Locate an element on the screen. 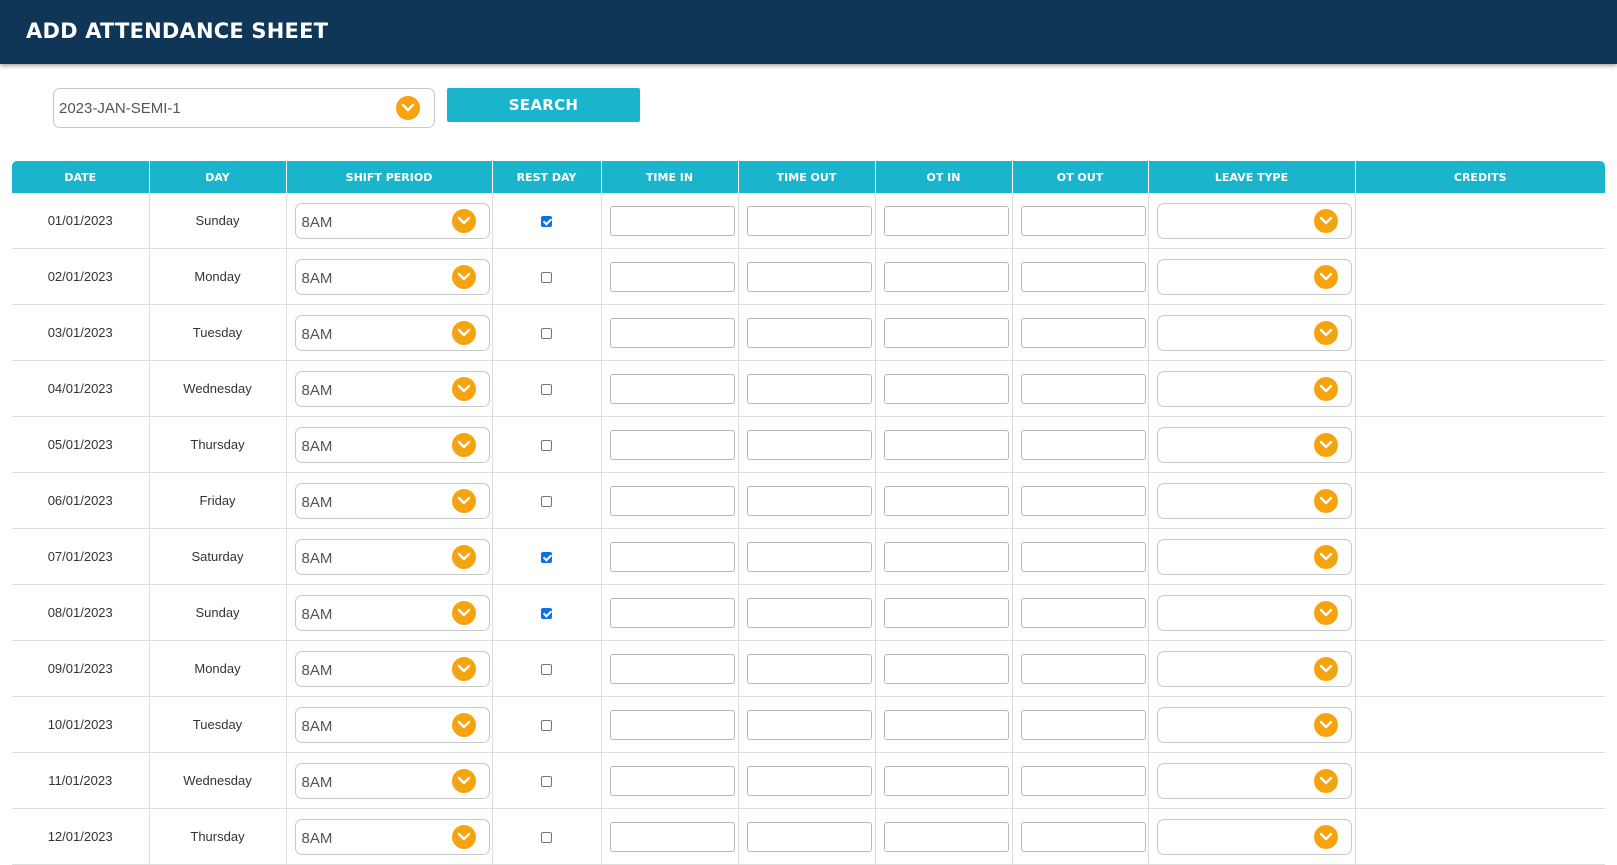  table-row: 03/01/2023 Tuesday 8AM is located at coordinates (808, 332).